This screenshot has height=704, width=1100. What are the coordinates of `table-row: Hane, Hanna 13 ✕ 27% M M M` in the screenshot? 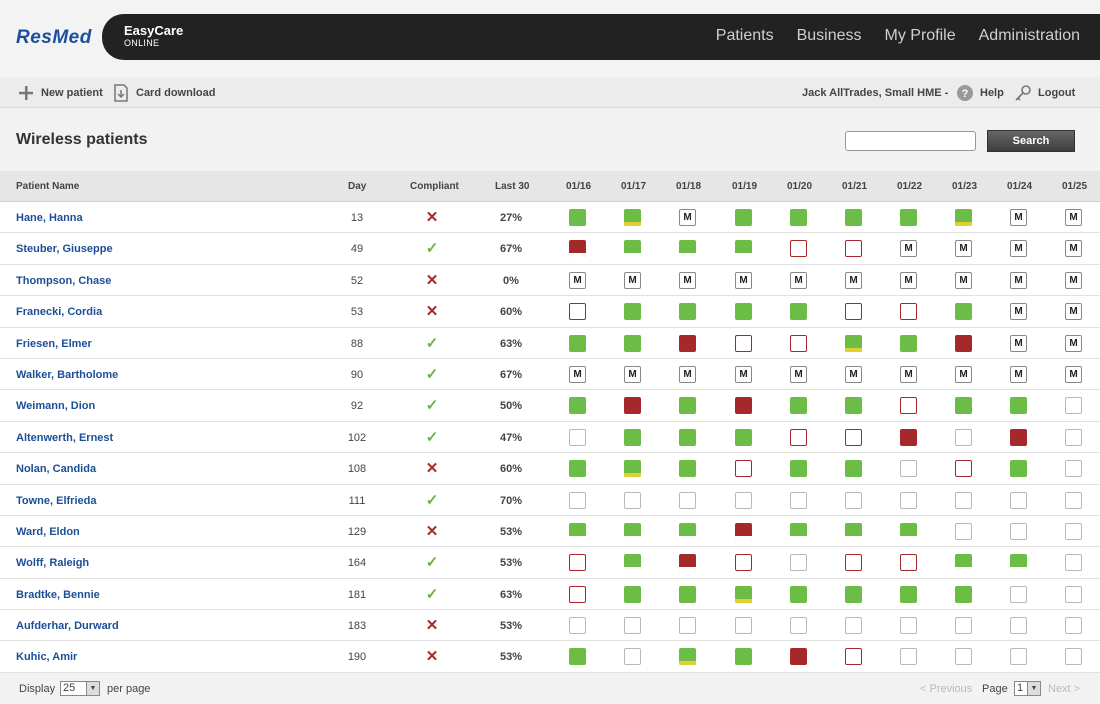 It's located at (550, 218).